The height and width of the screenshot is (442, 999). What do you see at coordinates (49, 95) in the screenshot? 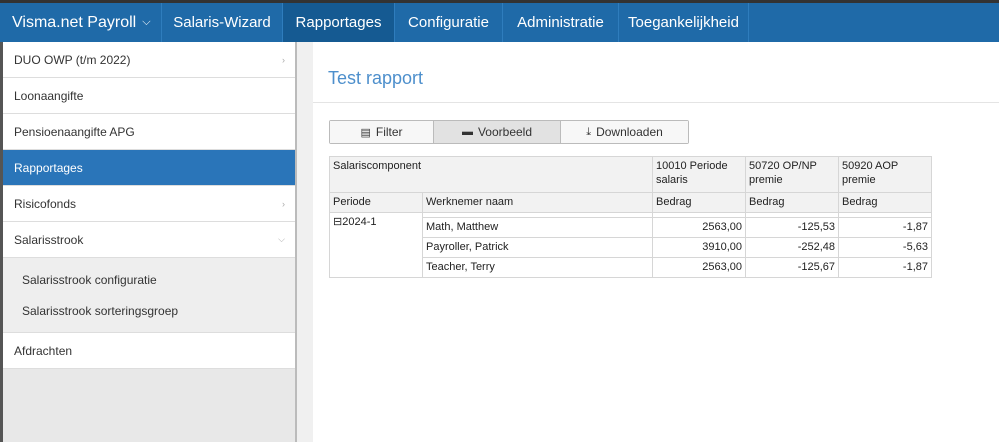
I see `sidebar-item-label: Loonaangifte` at bounding box center [49, 95].